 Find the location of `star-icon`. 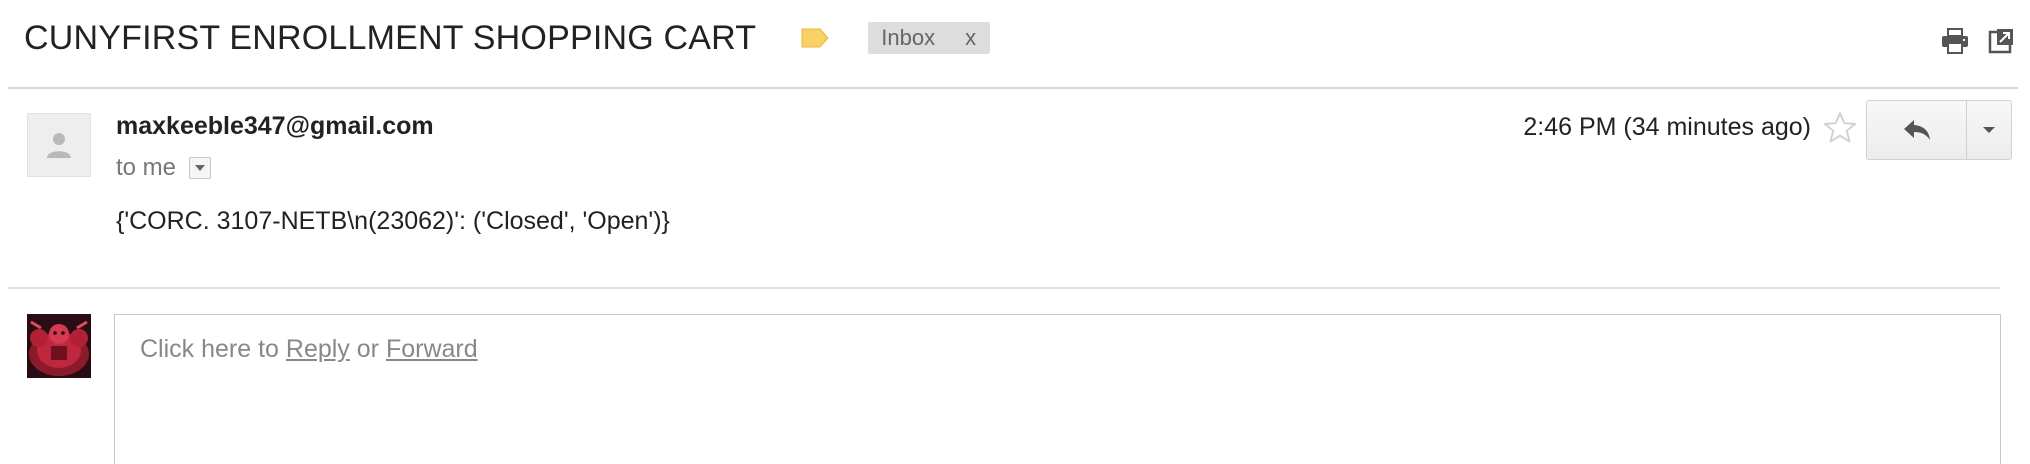

star-icon is located at coordinates (1840, 128).